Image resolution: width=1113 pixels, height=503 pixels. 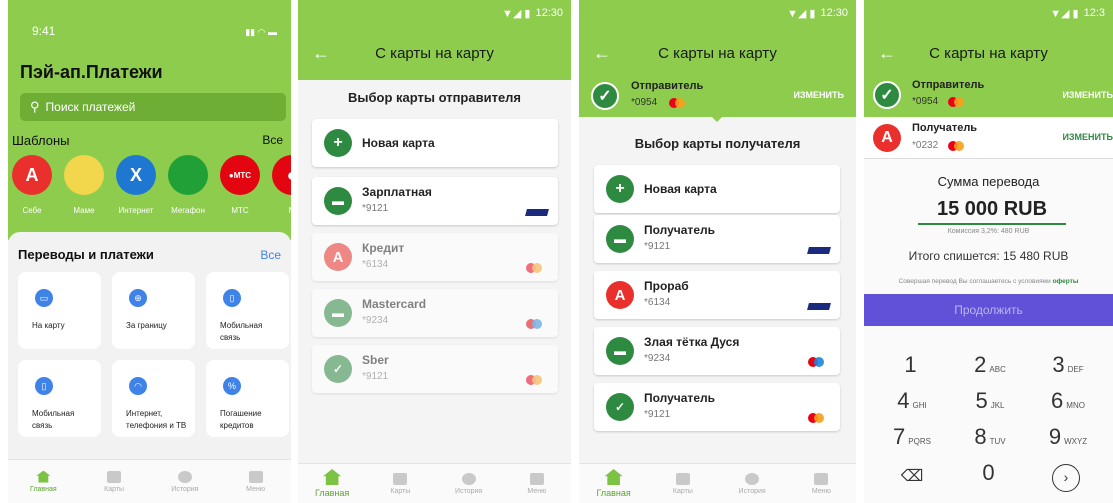 What do you see at coordinates (435, 201) in the screenshot?
I see `card-item: ▬ Зарплатная *9121` at bounding box center [435, 201].